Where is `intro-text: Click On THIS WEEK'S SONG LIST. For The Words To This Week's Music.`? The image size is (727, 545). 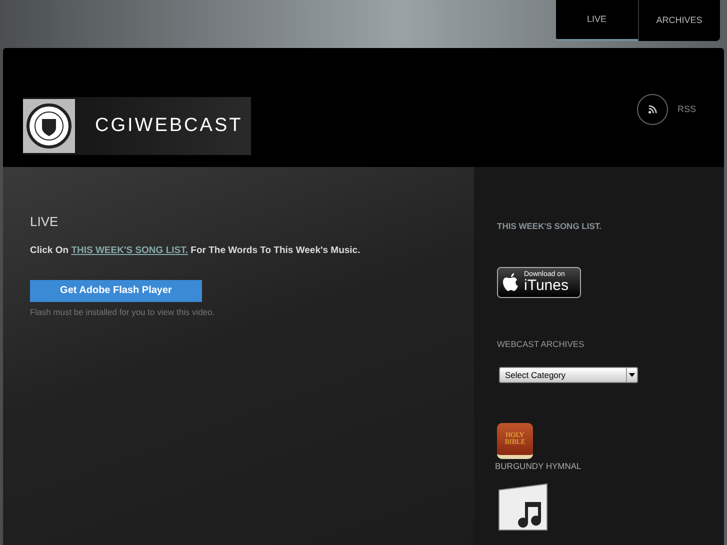
intro-text: Click On THIS WEEK'S SONG LIST. For The Words To This Week's Music. is located at coordinates (196, 251).